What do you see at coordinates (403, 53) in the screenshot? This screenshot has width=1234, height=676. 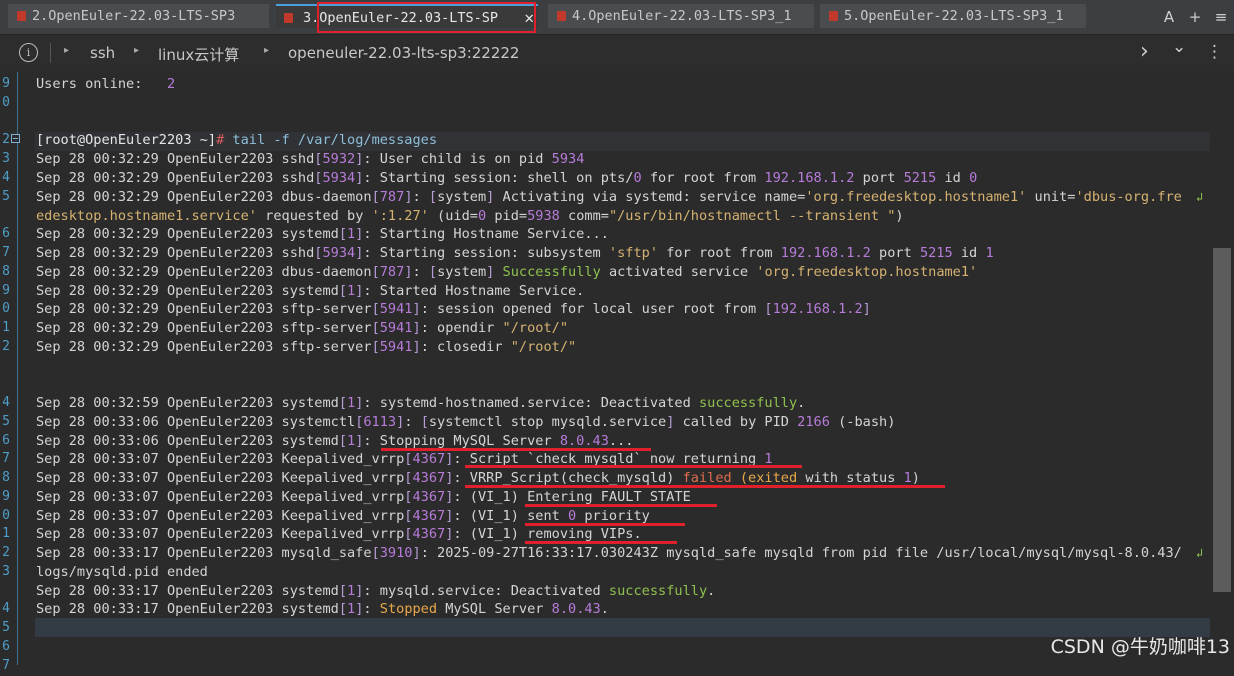 I see `breadcrumb-item-host: openeuler-22.03-lts-sp3:22222` at bounding box center [403, 53].